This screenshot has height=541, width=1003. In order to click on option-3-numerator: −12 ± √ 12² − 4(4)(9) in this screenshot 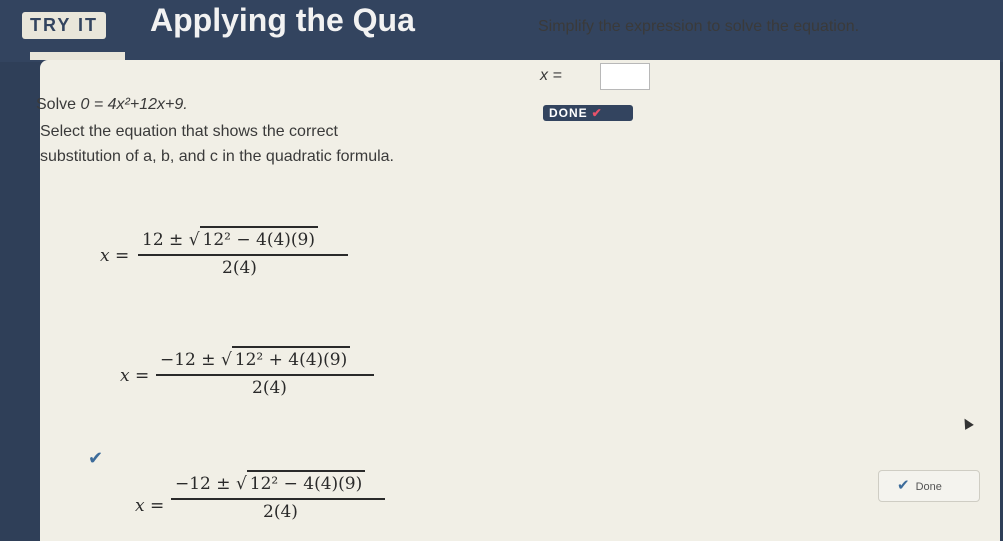, I will do `click(270, 482)`.